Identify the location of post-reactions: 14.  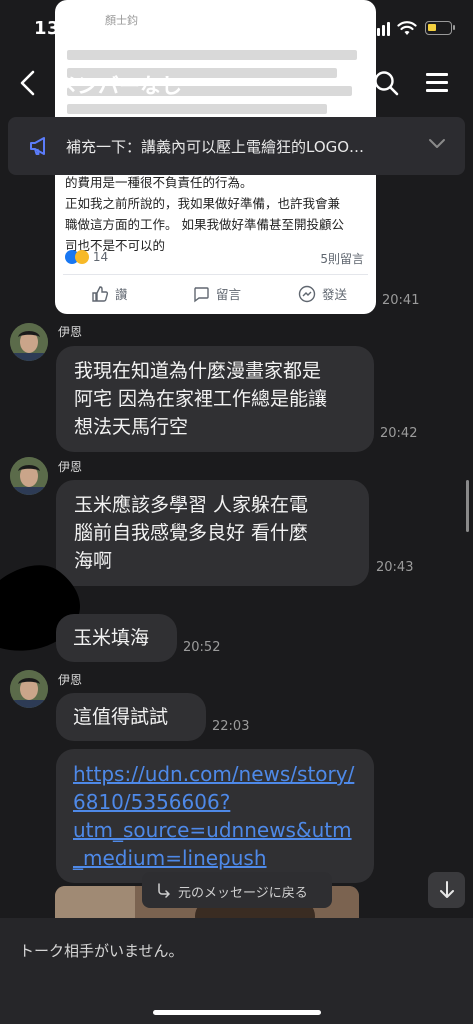
(86, 257).